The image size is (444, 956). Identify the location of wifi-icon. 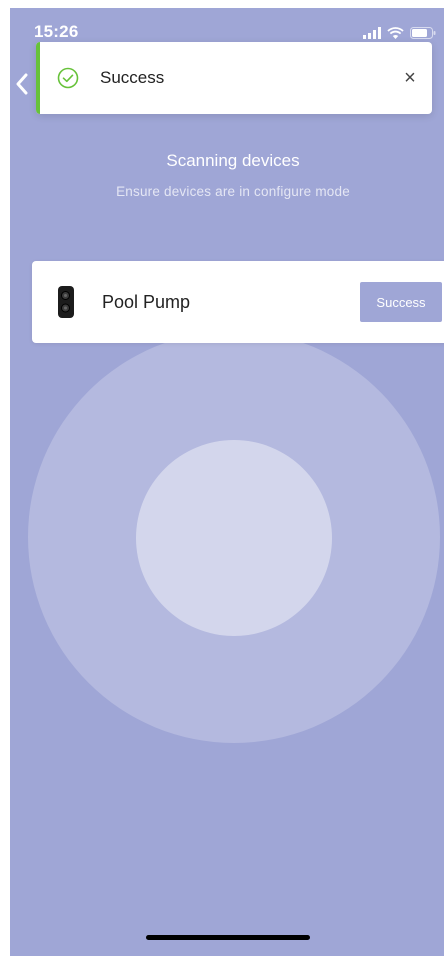
(395, 33).